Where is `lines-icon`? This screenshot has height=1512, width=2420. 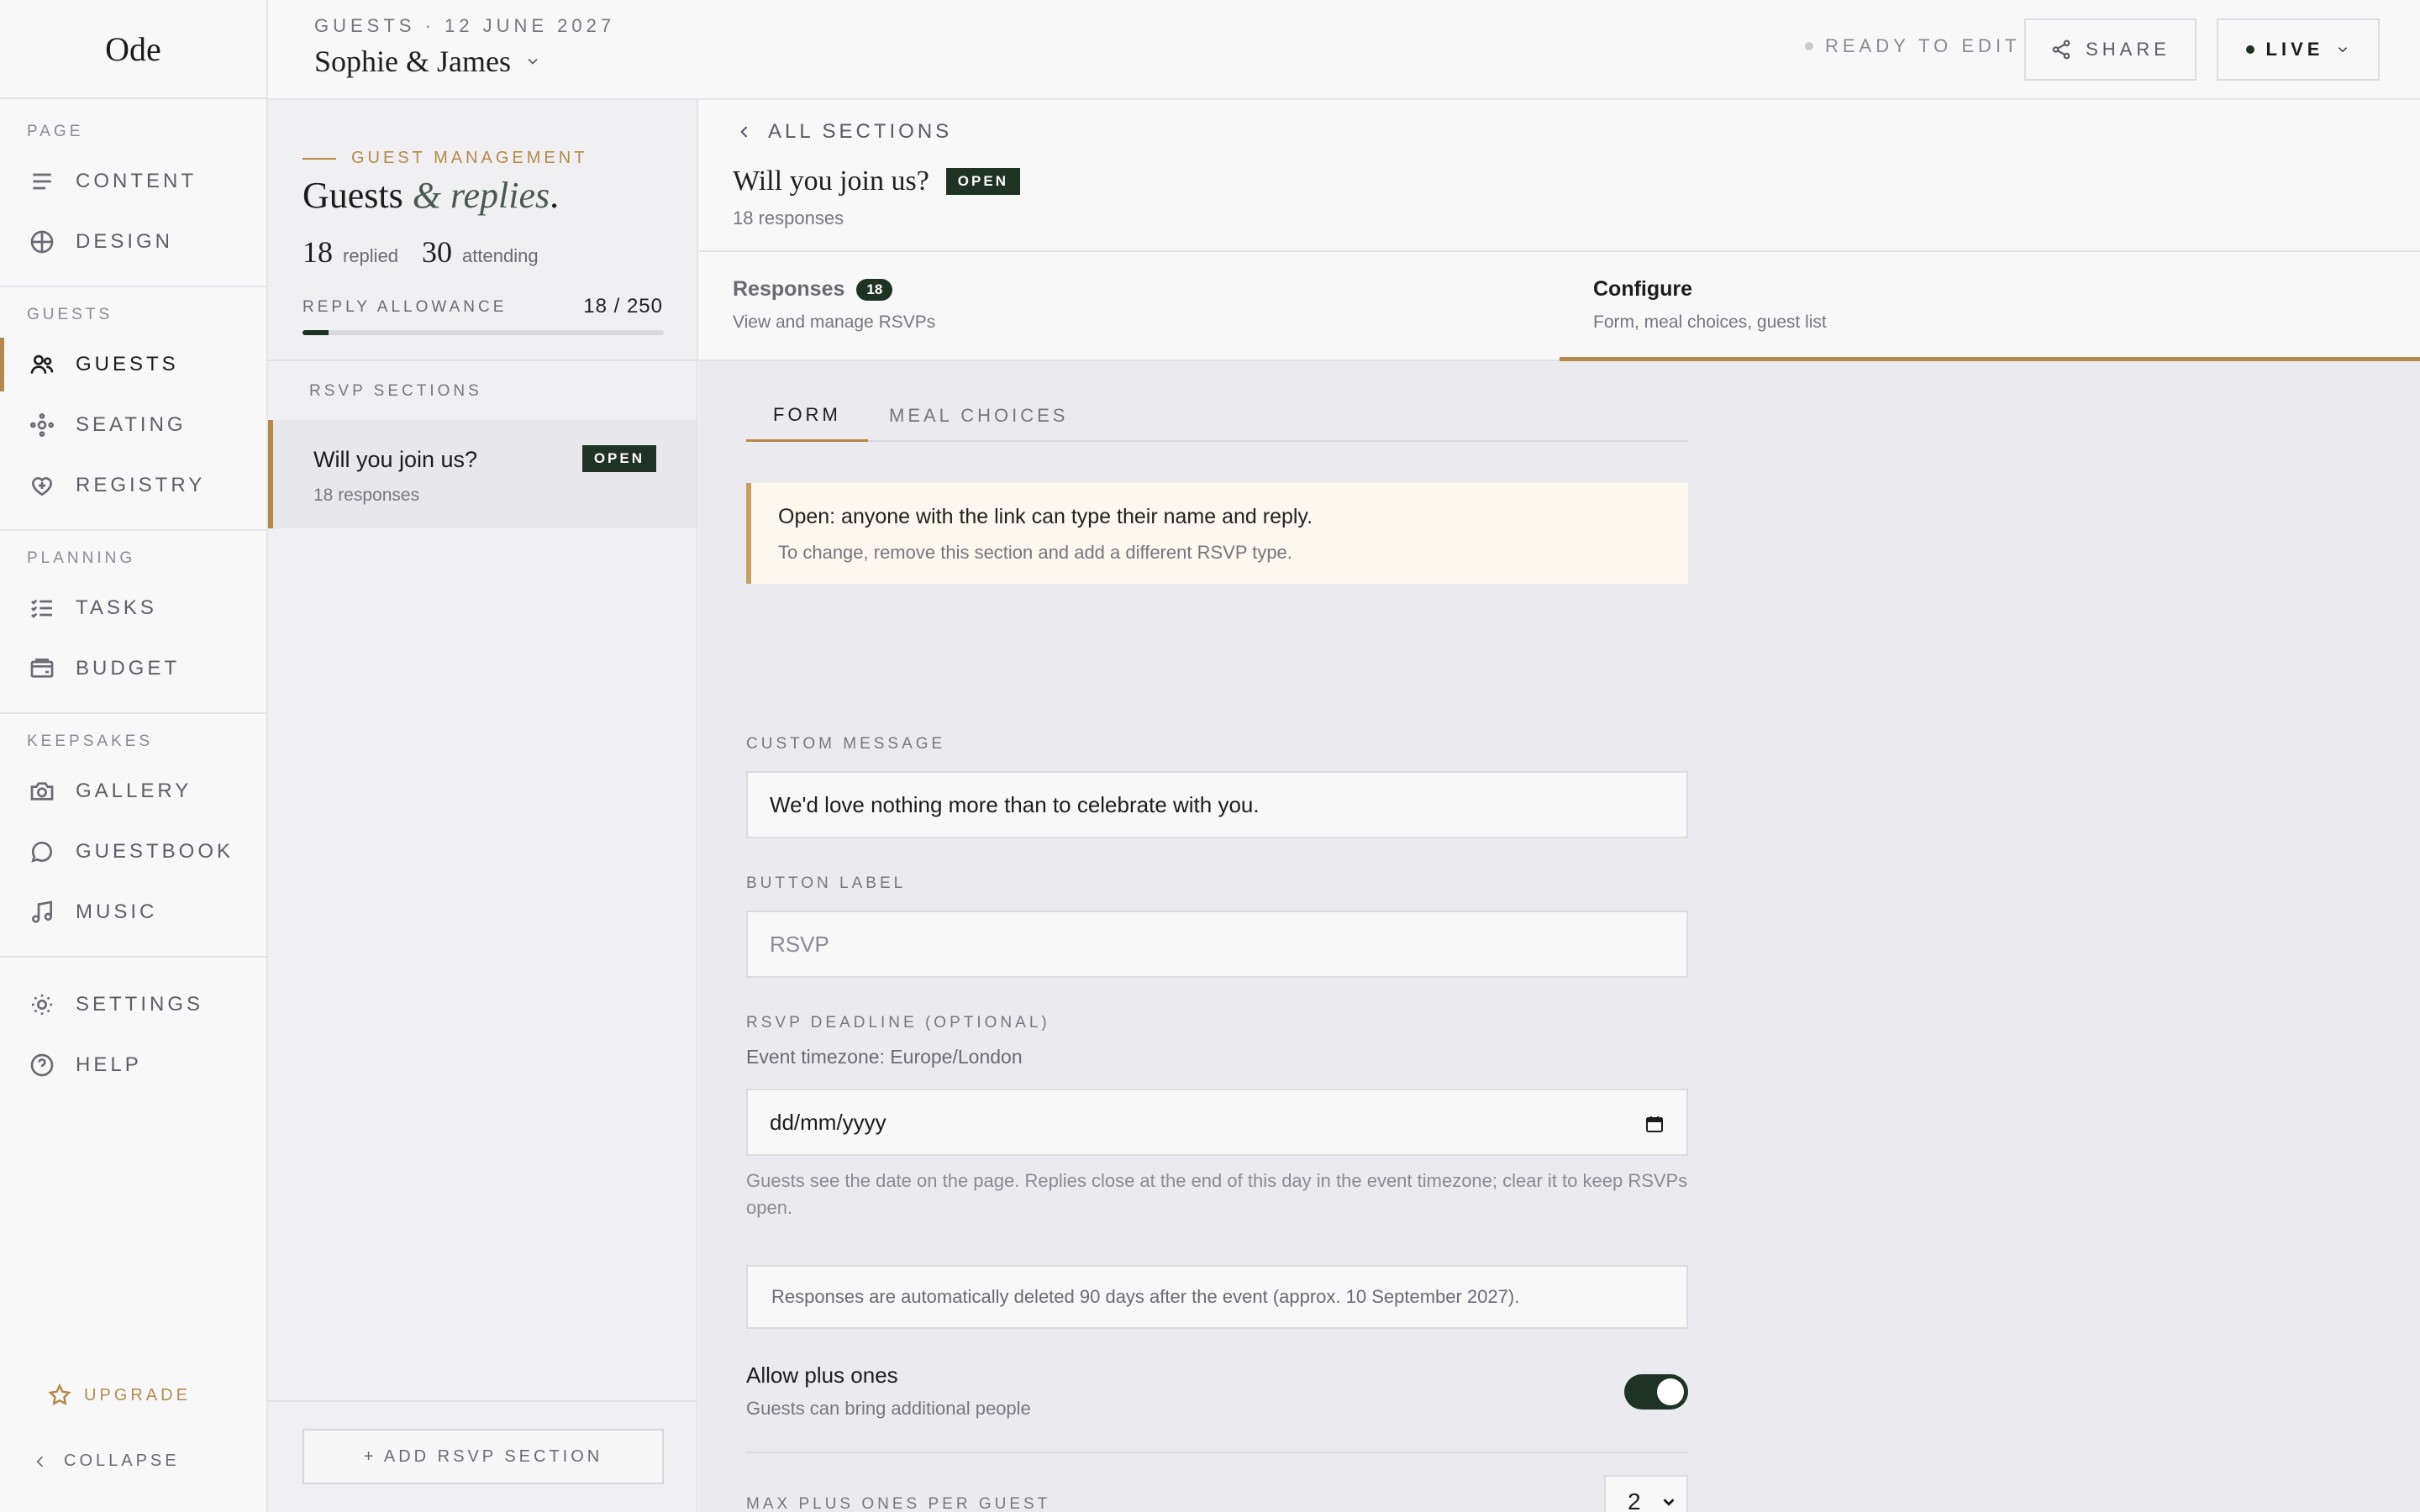 lines-icon is located at coordinates (42, 181).